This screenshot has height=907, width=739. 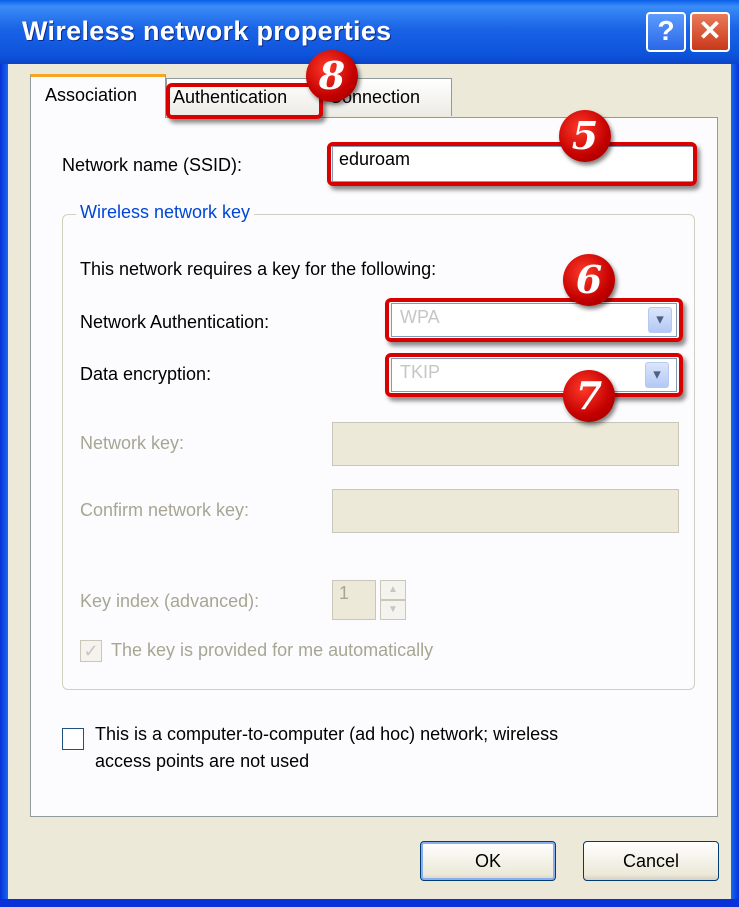 I want to click on confirm-network-key-label: Confirm network key:, so click(x=165, y=510).